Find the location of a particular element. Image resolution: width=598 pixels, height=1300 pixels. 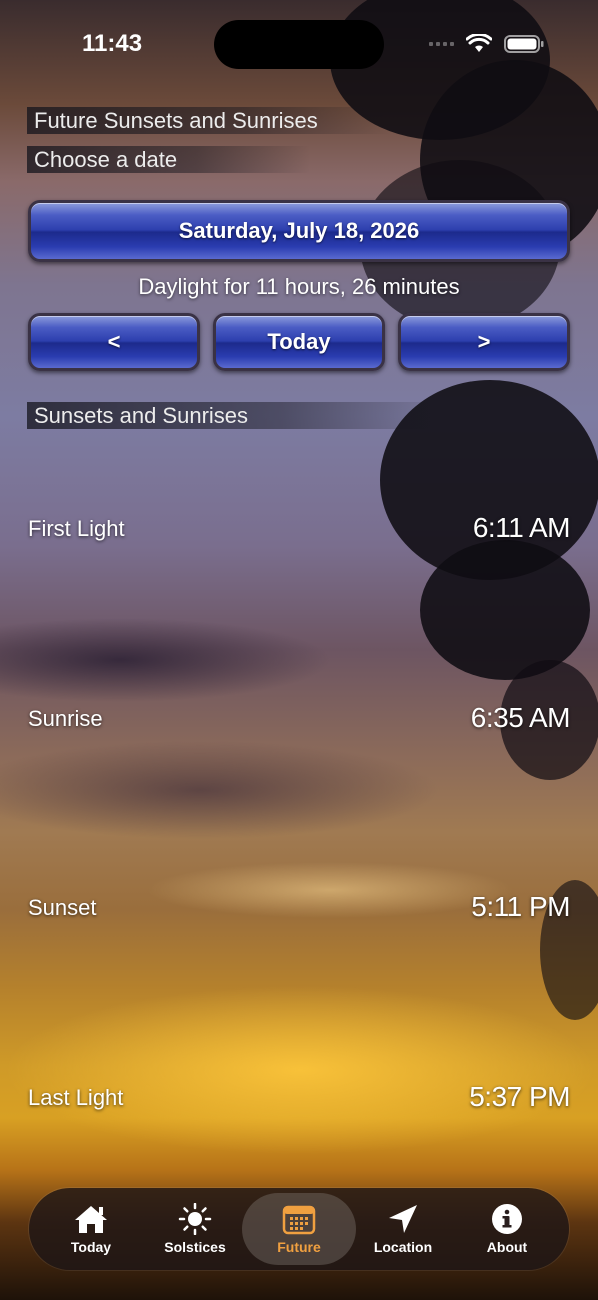

previous-day-button: < is located at coordinates (114, 342).